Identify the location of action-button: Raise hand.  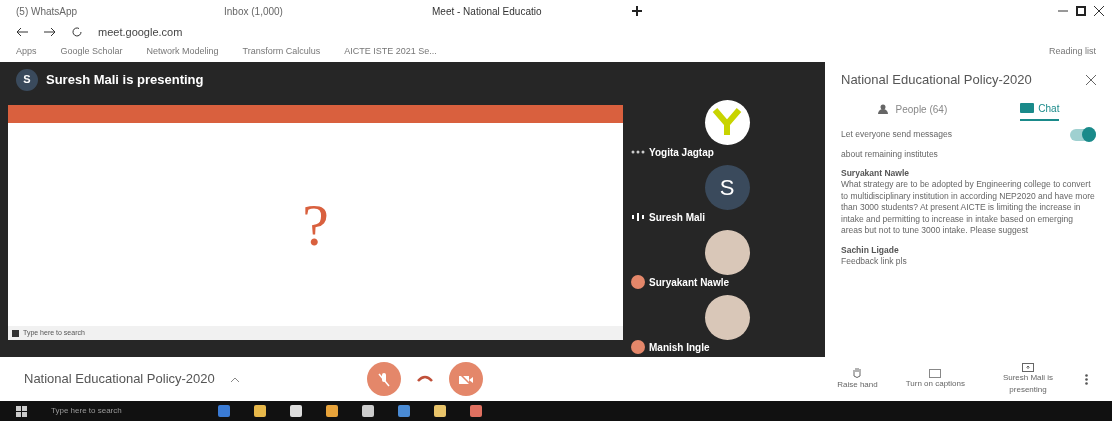
(857, 379).